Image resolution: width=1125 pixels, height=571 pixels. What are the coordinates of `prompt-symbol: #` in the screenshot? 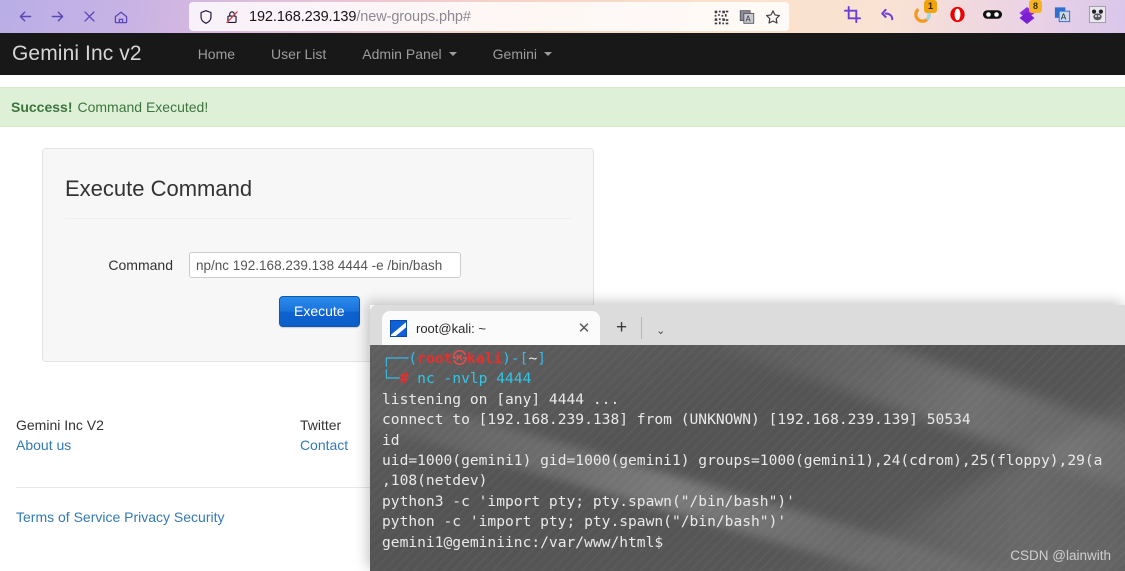 It's located at (404, 379).